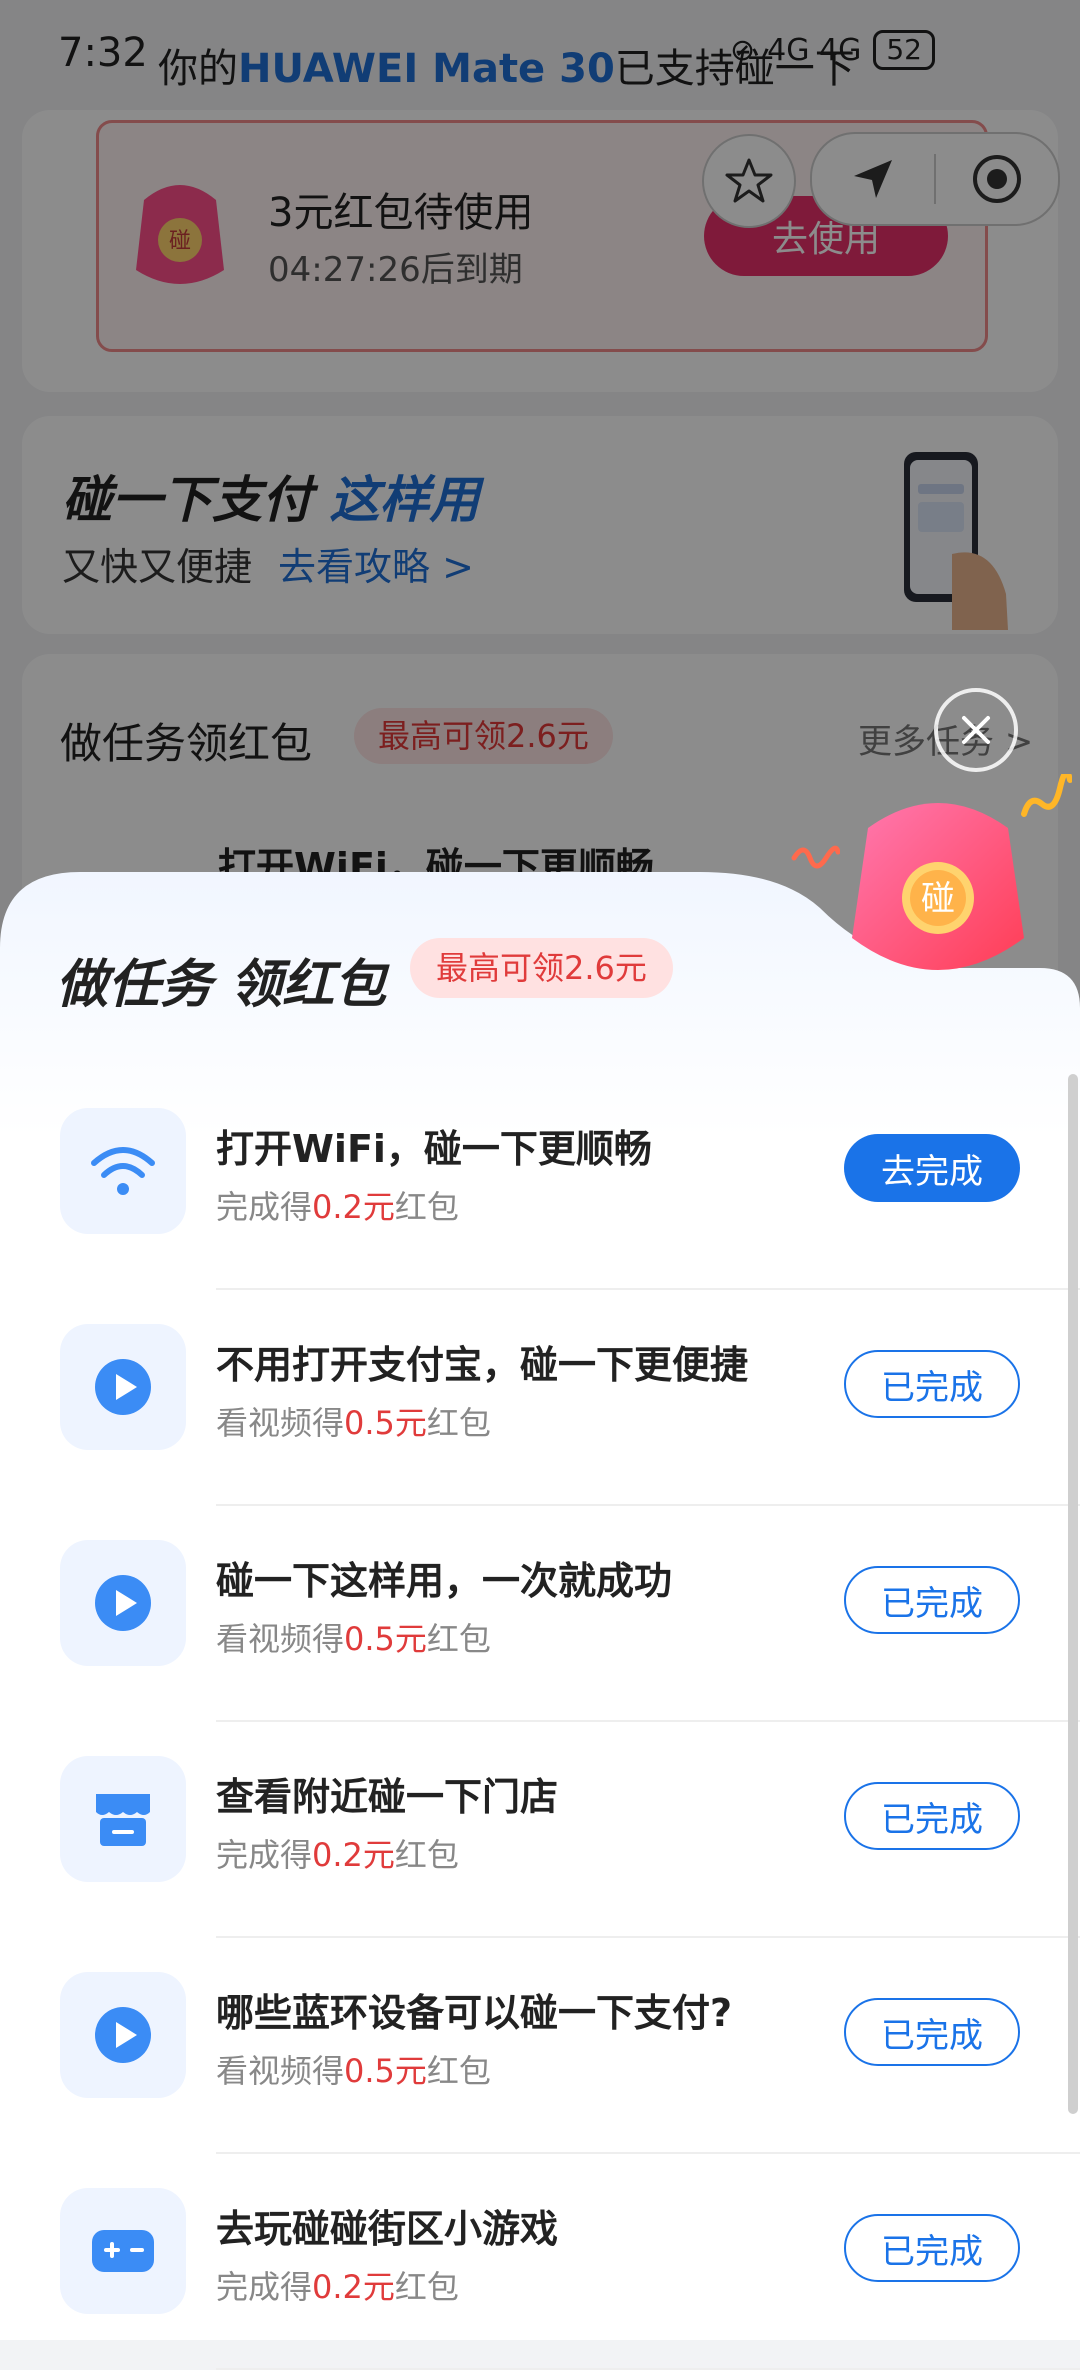  What do you see at coordinates (444, 1581) in the screenshot?
I see `task-title: 碰一下这样用，一次就成功` at bounding box center [444, 1581].